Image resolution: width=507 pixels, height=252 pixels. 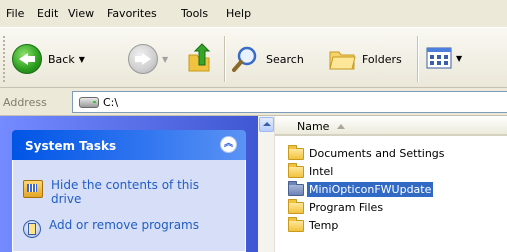 I want to click on task-hide-contents-label: Hide the contents of this drive, so click(x=126, y=192).